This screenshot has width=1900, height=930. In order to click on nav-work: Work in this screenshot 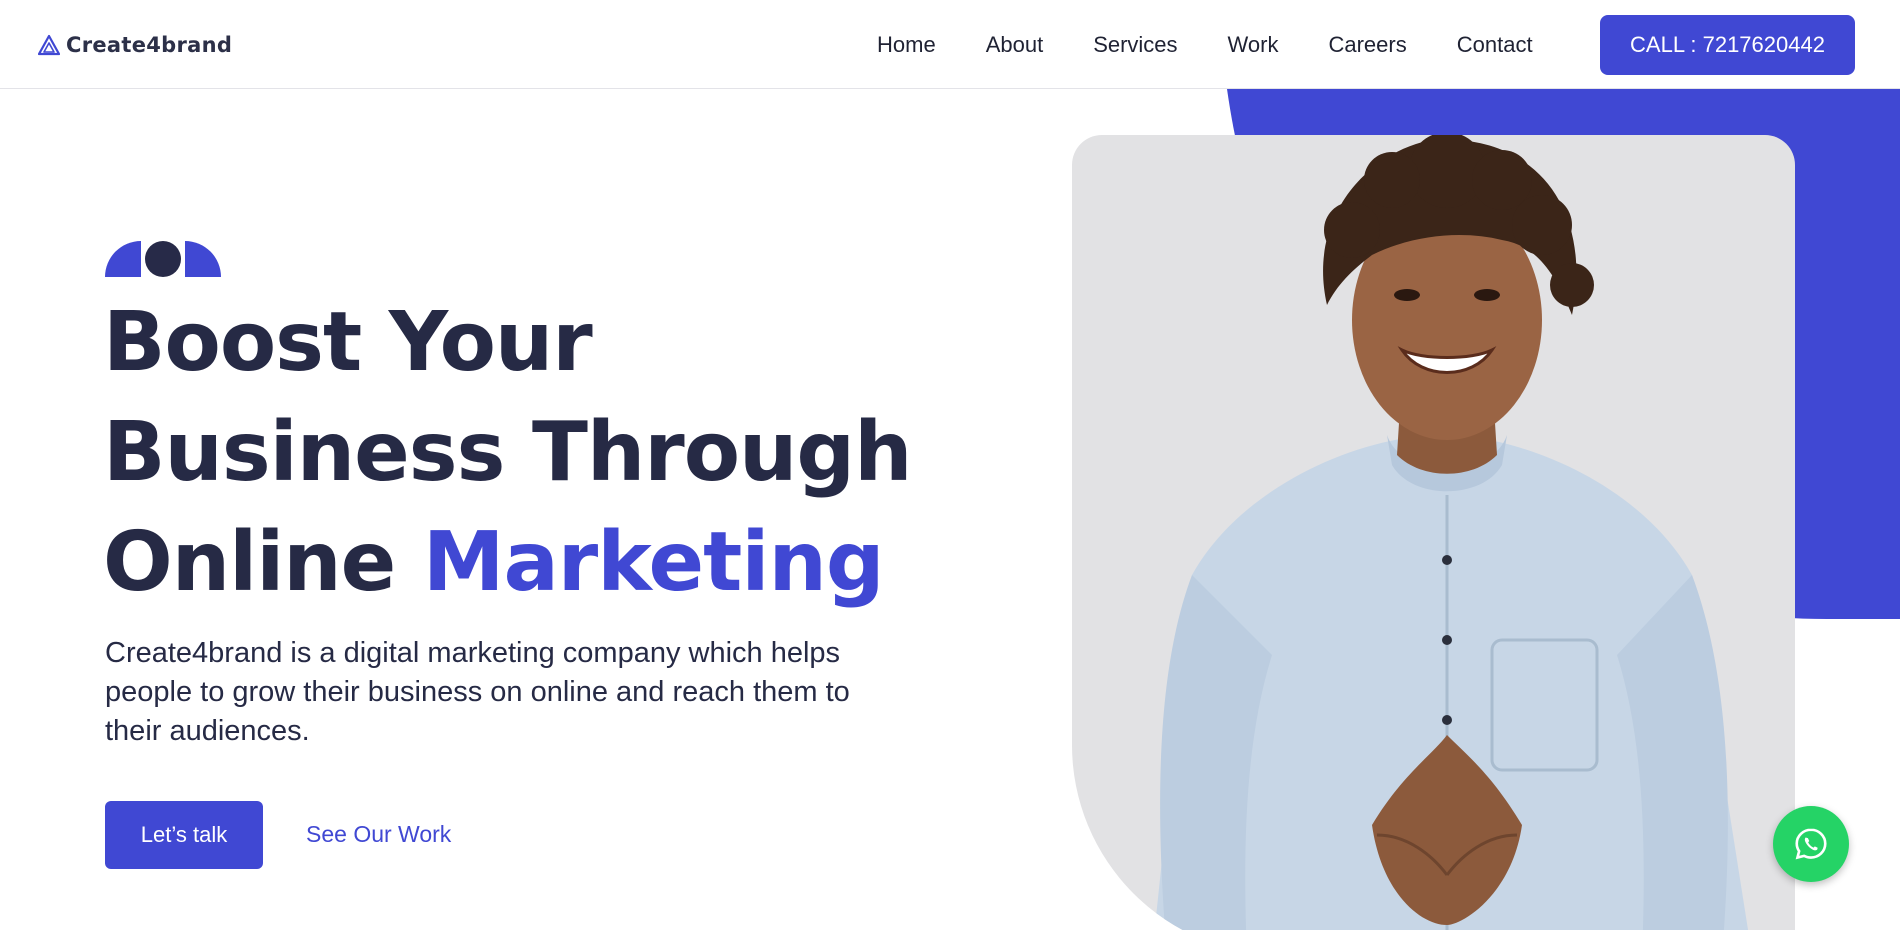, I will do `click(1253, 45)`.